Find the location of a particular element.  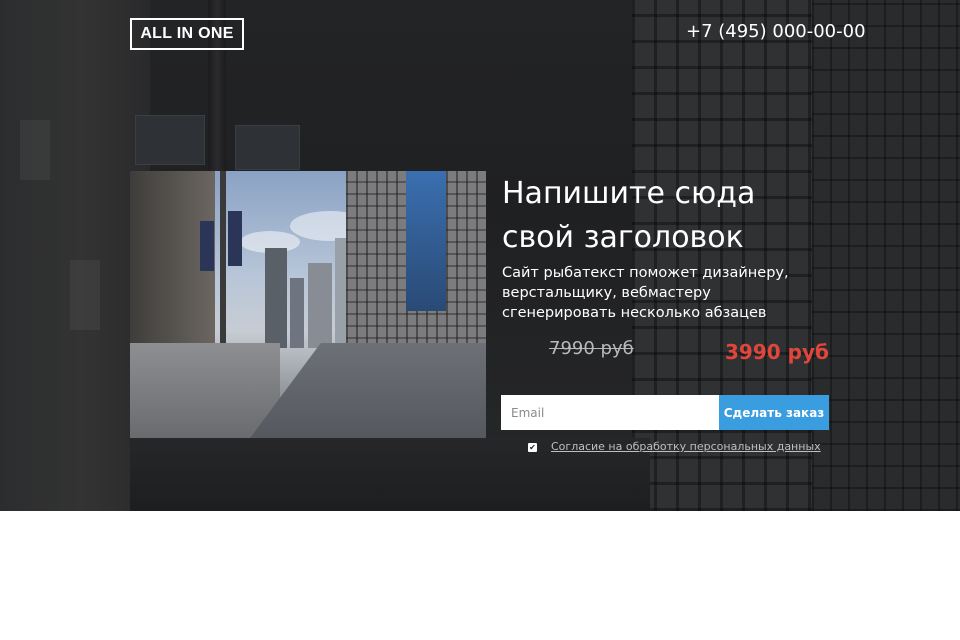

order-button: Сделать заказ is located at coordinates (774, 412).